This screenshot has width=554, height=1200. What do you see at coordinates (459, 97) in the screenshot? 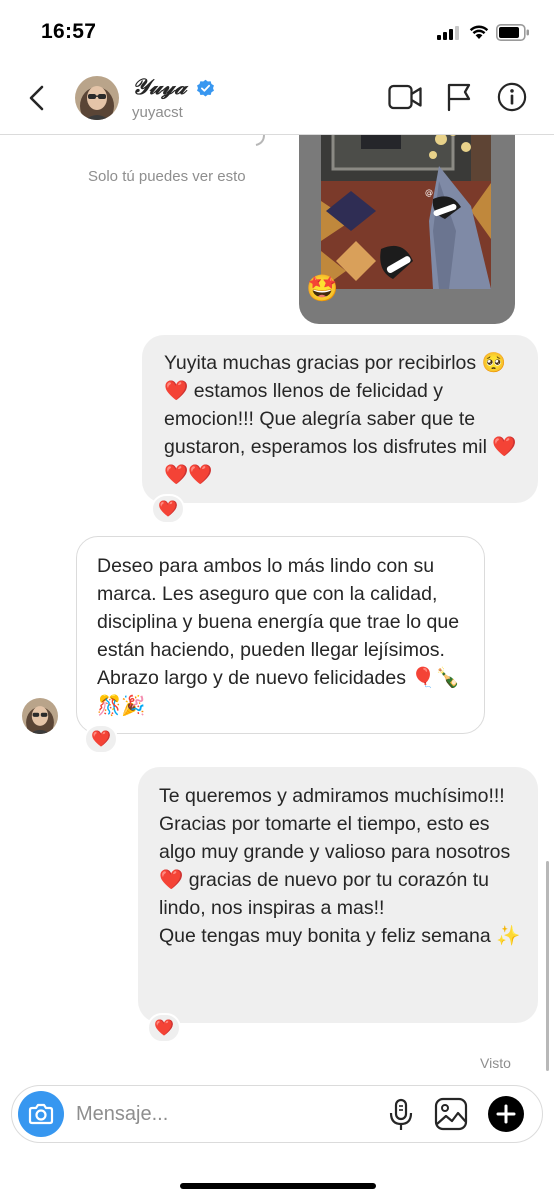
I see `flag-icon` at bounding box center [459, 97].